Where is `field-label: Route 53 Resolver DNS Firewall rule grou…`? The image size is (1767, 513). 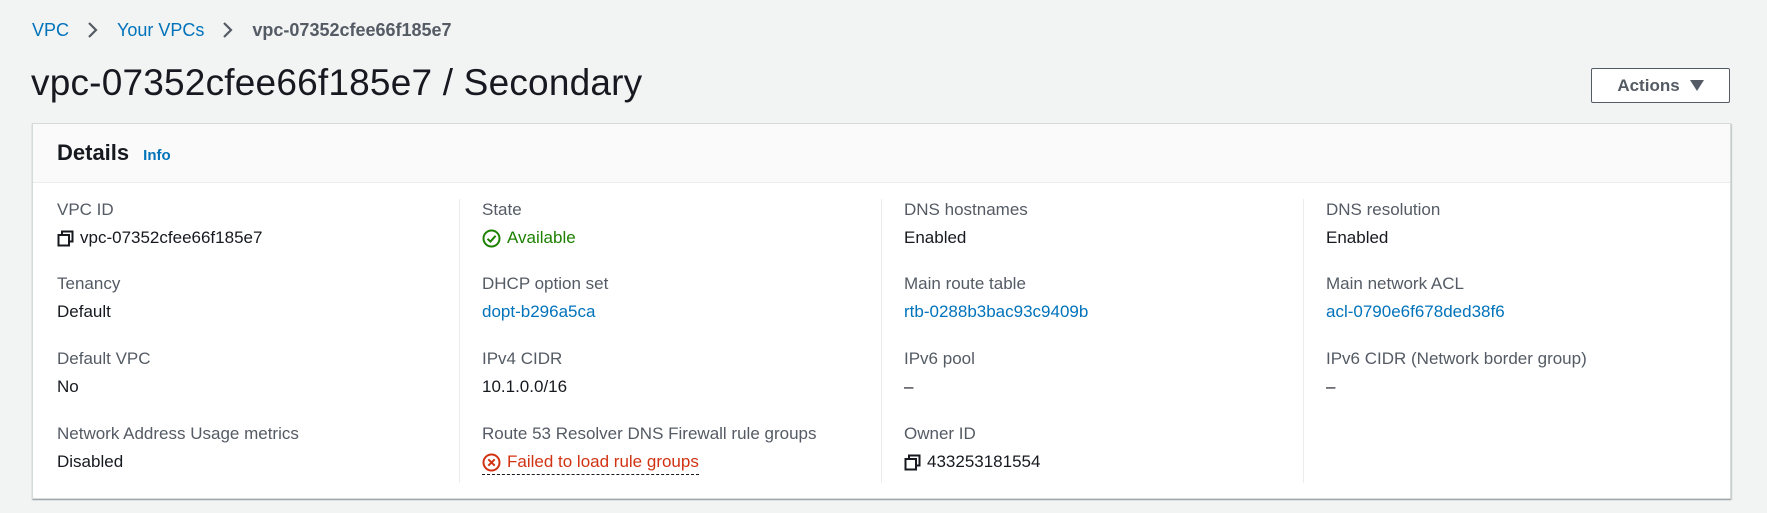
field-label: Route 53 Resolver DNS Firewall rule grou… is located at coordinates (649, 433).